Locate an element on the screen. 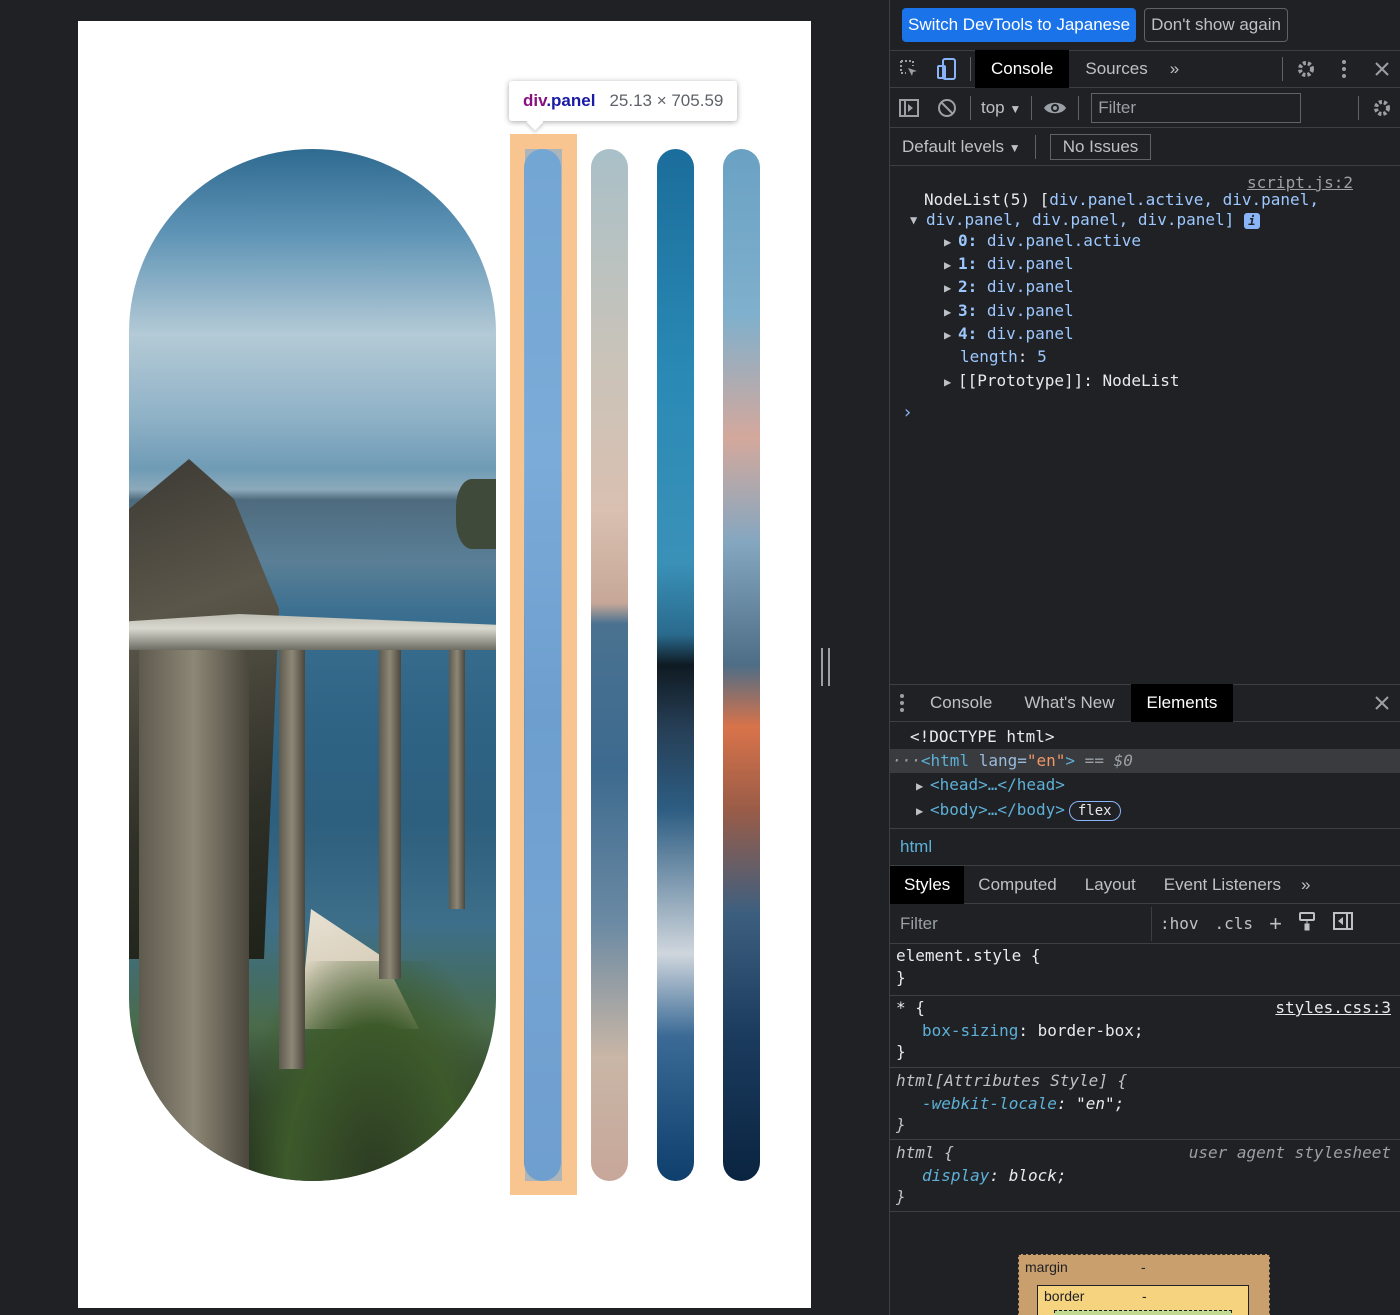 The height and width of the screenshot is (1315, 1400). flex-badge: flex is located at coordinates (1094, 811).